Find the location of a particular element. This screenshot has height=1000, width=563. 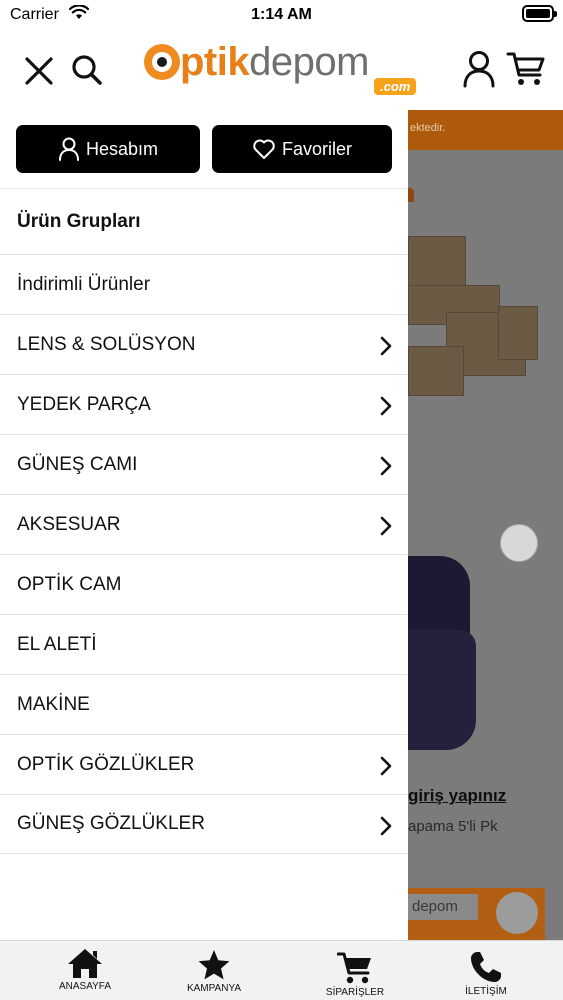

bg-login-link: giriş yapınız is located at coordinates (457, 795).